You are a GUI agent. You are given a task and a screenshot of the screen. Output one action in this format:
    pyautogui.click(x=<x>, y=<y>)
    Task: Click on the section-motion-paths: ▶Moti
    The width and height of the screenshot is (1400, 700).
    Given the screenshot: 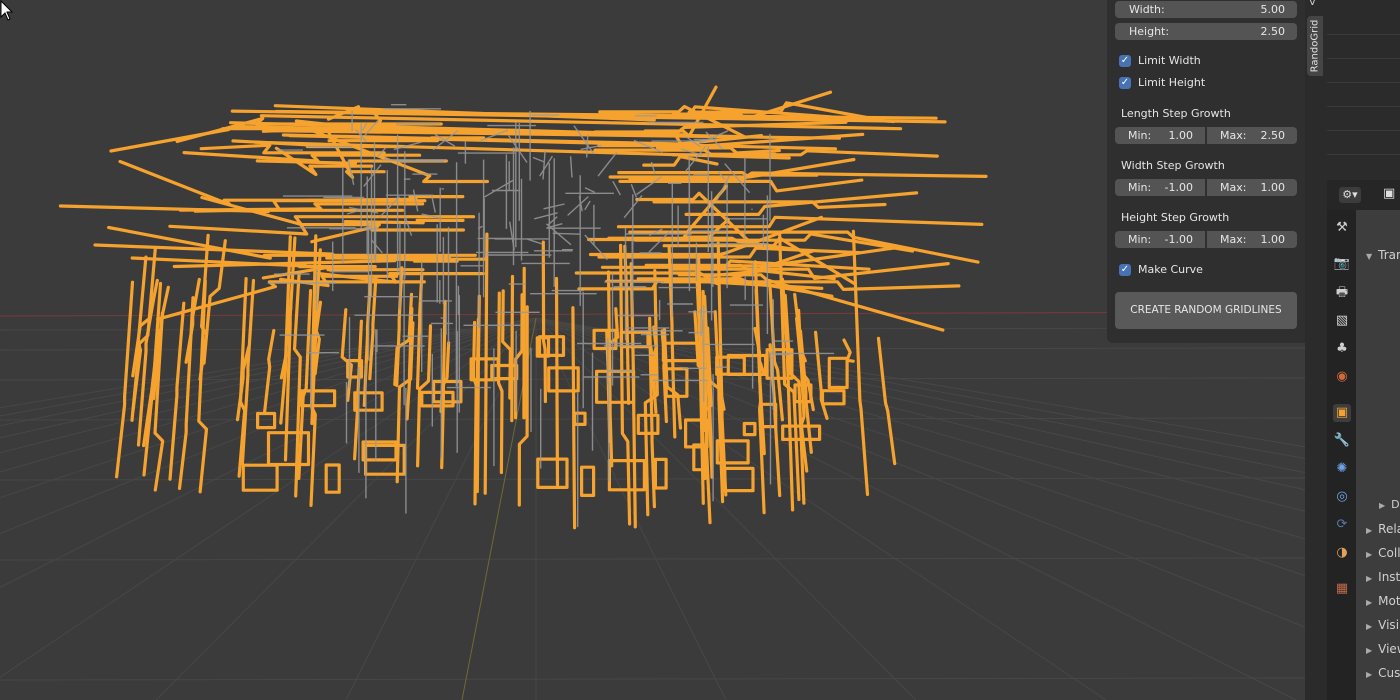 What is the action you would take?
    pyautogui.click(x=1383, y=601)
    